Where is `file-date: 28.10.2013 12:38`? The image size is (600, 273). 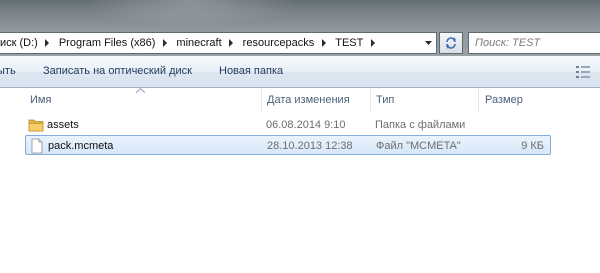 file-date: 28.10.2013 12:38 is located at coordinates (310, 146).